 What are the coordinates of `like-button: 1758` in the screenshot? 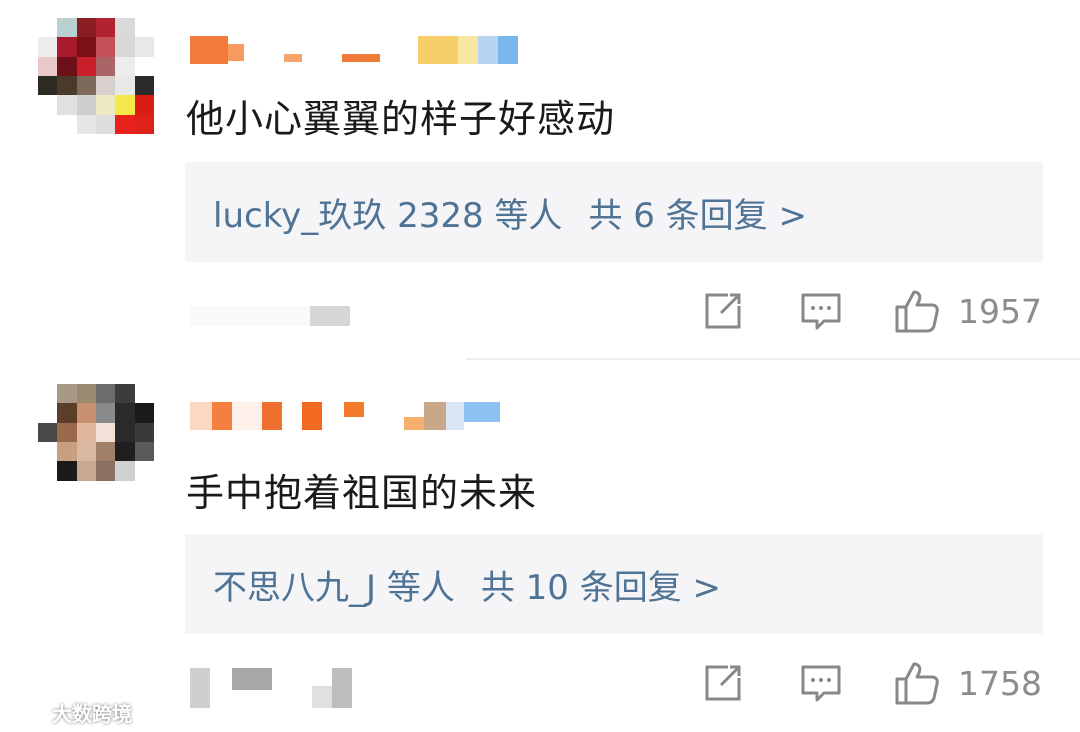 It's located at (968, 683).